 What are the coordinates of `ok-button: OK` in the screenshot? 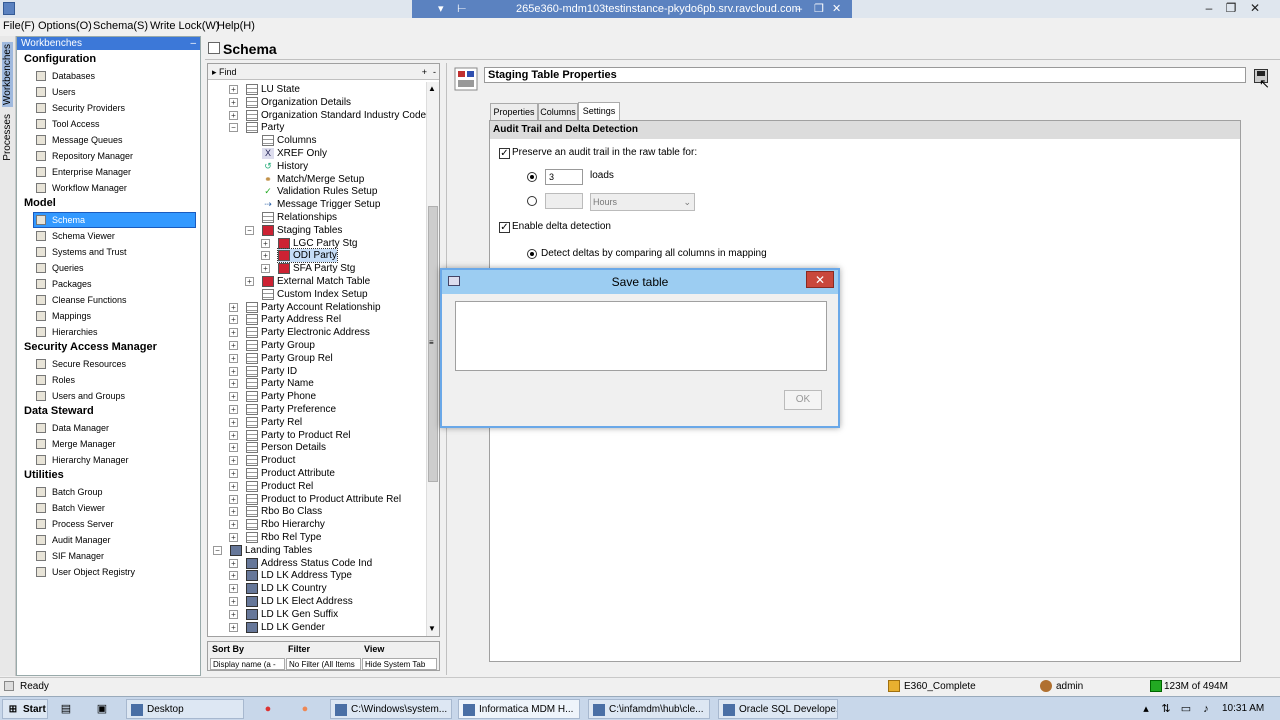 It's located at (803, 400).